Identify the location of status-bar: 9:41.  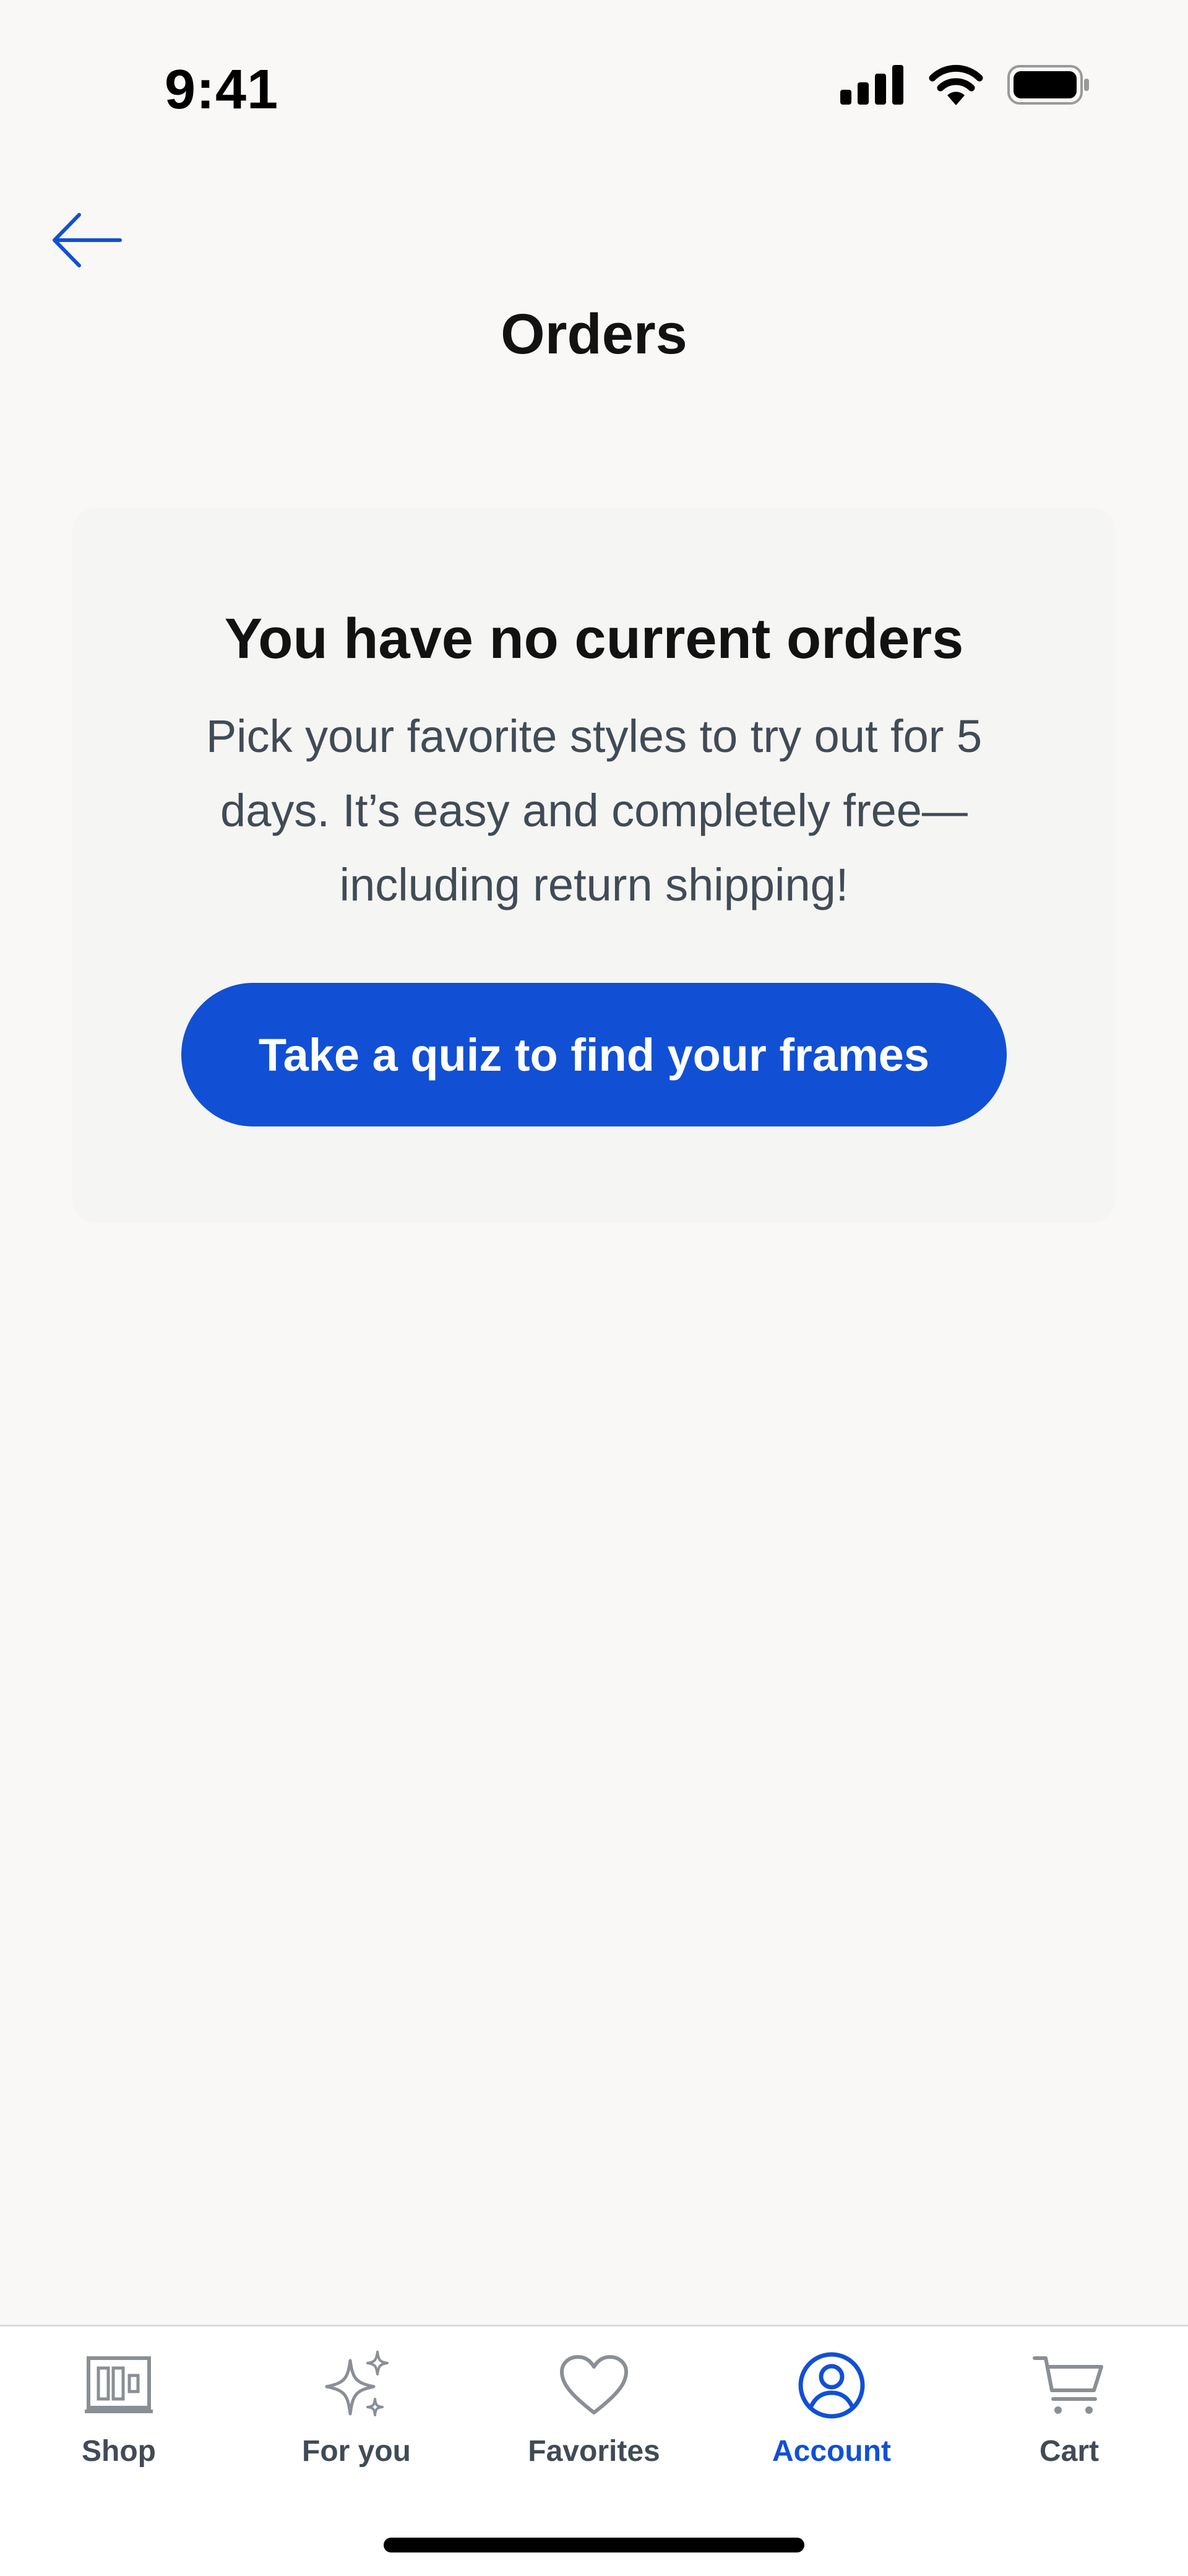
(594, 86).